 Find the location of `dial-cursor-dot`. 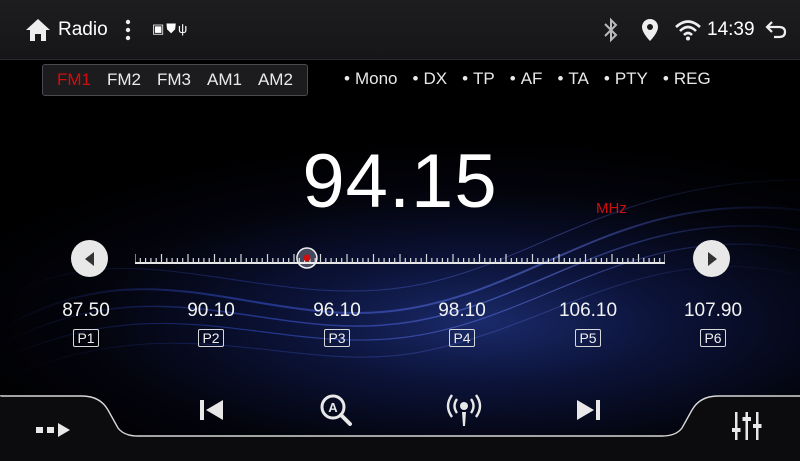

dial-cursor-dot is located at coordinates (307, 258).